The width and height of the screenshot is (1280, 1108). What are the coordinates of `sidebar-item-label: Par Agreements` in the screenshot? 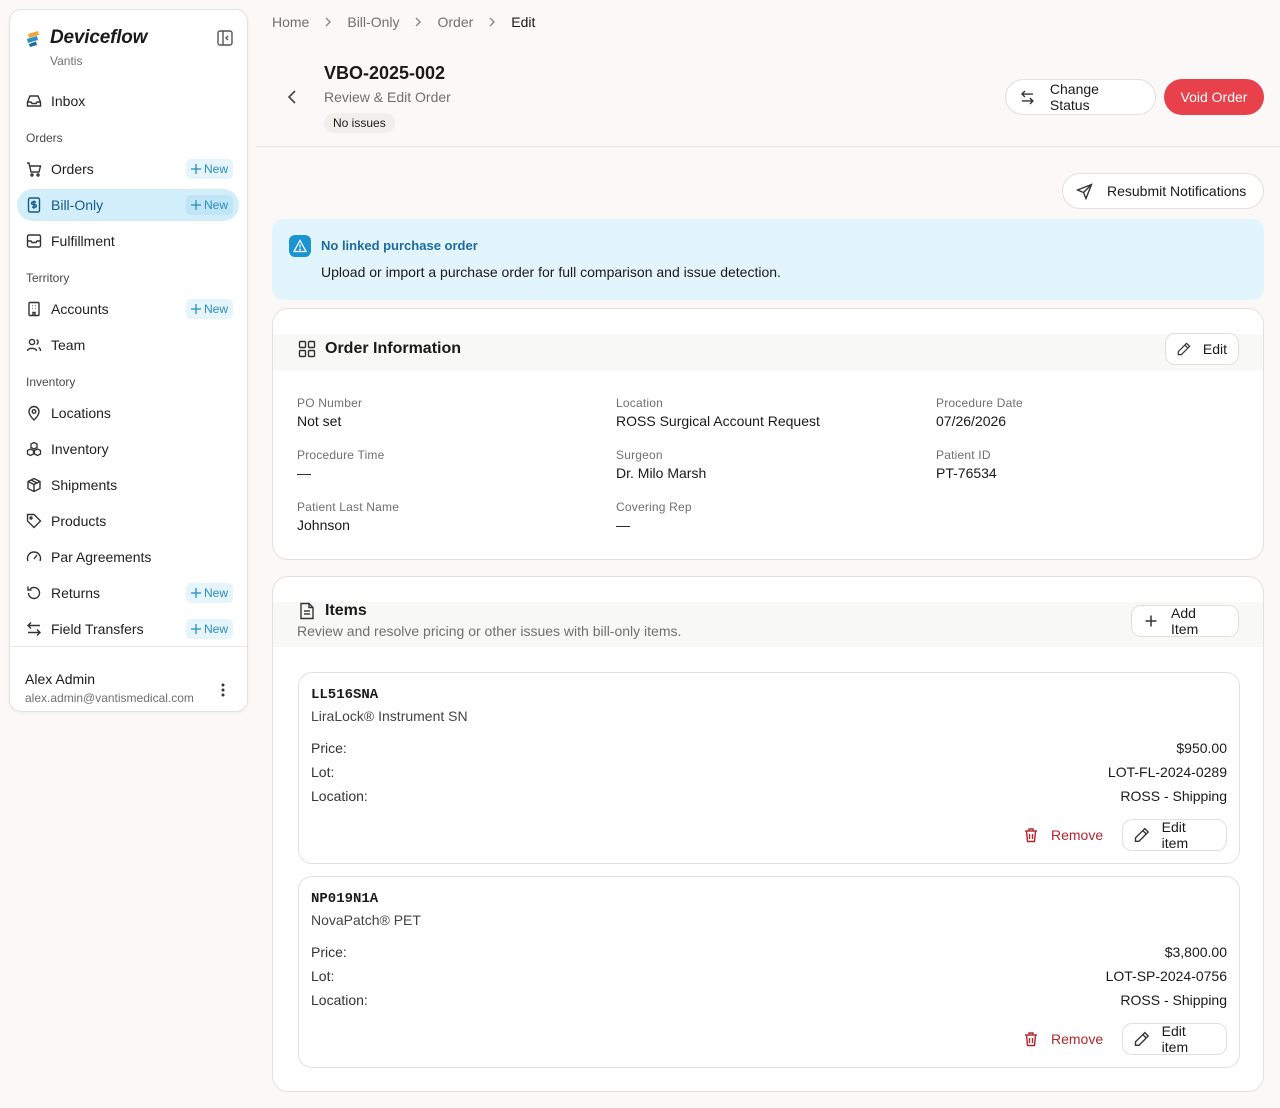 It's located at (101, 557).